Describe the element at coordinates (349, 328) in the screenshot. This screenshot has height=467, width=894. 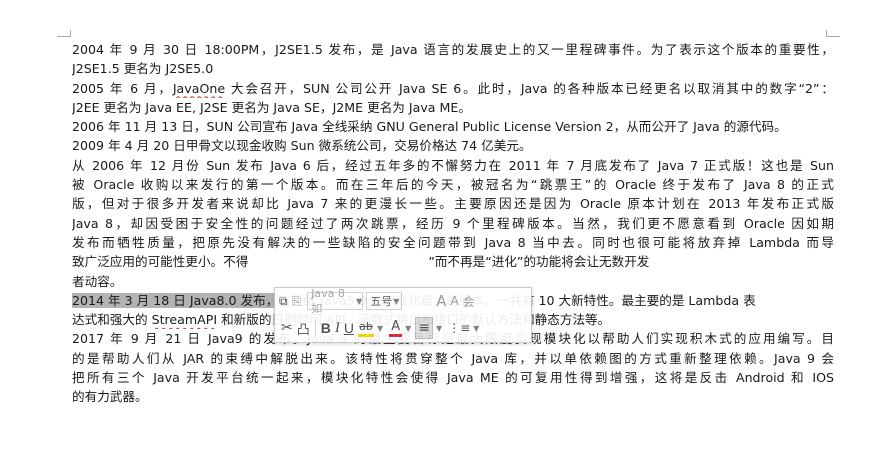
I see `underline-button: U` at that location.